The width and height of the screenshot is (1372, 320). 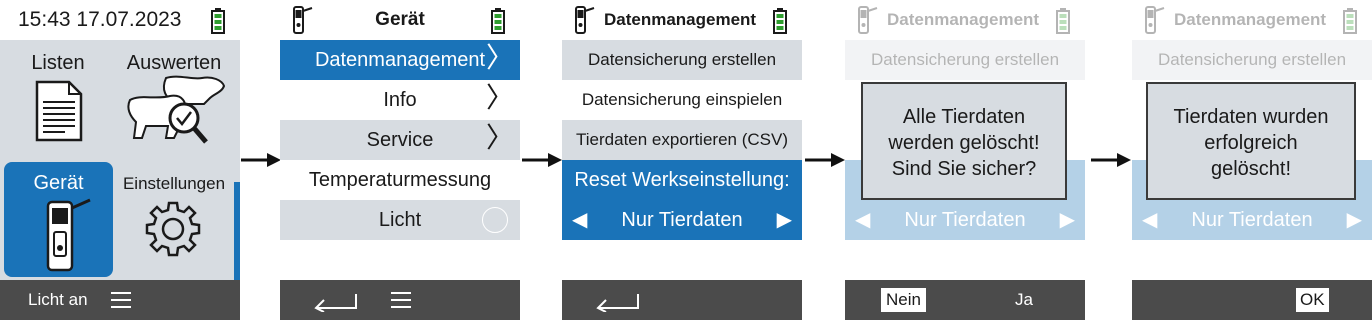 What do you see at coordinates (58, 300) in the screenshot?
I see `light-on-button: Licht an` at bounding box center [58, 300].